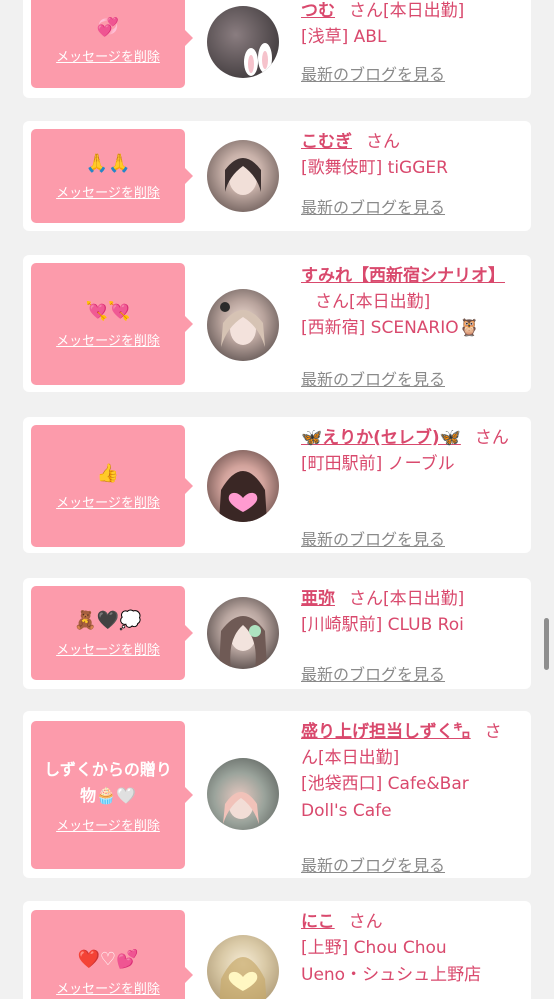  What do you see at coordinates (412, 42) in the screenshot?
I see `cast-info: つむ さん[本日出勤] [浅草] ABL 最新のブログを見る` at bounding box center [412, 42].